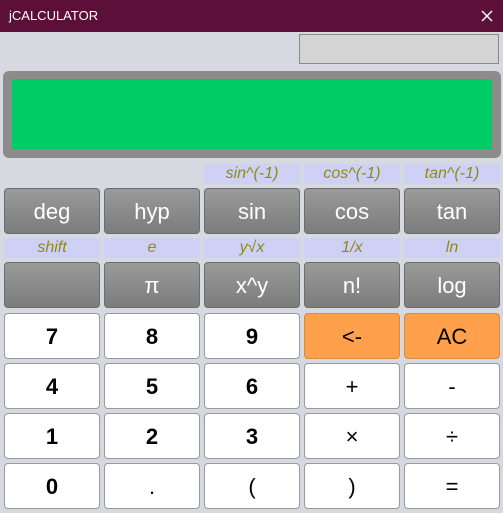 The height and width of the screenshot is (513, 503). I want to click on shift-button, so click(52, 285).